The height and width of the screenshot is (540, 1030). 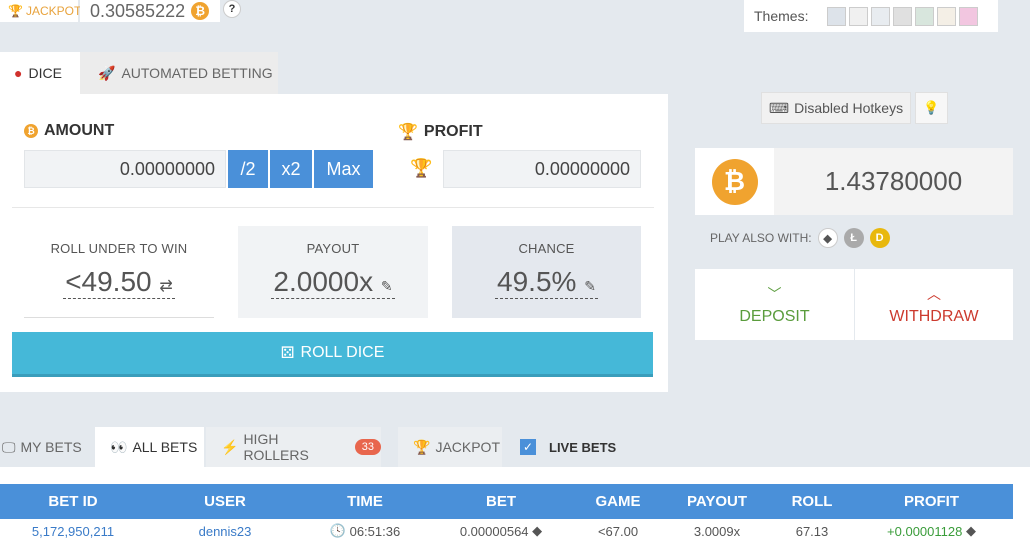 I want to click on roll-dice-label: ROLL DICE, so click(x=342, y=352).